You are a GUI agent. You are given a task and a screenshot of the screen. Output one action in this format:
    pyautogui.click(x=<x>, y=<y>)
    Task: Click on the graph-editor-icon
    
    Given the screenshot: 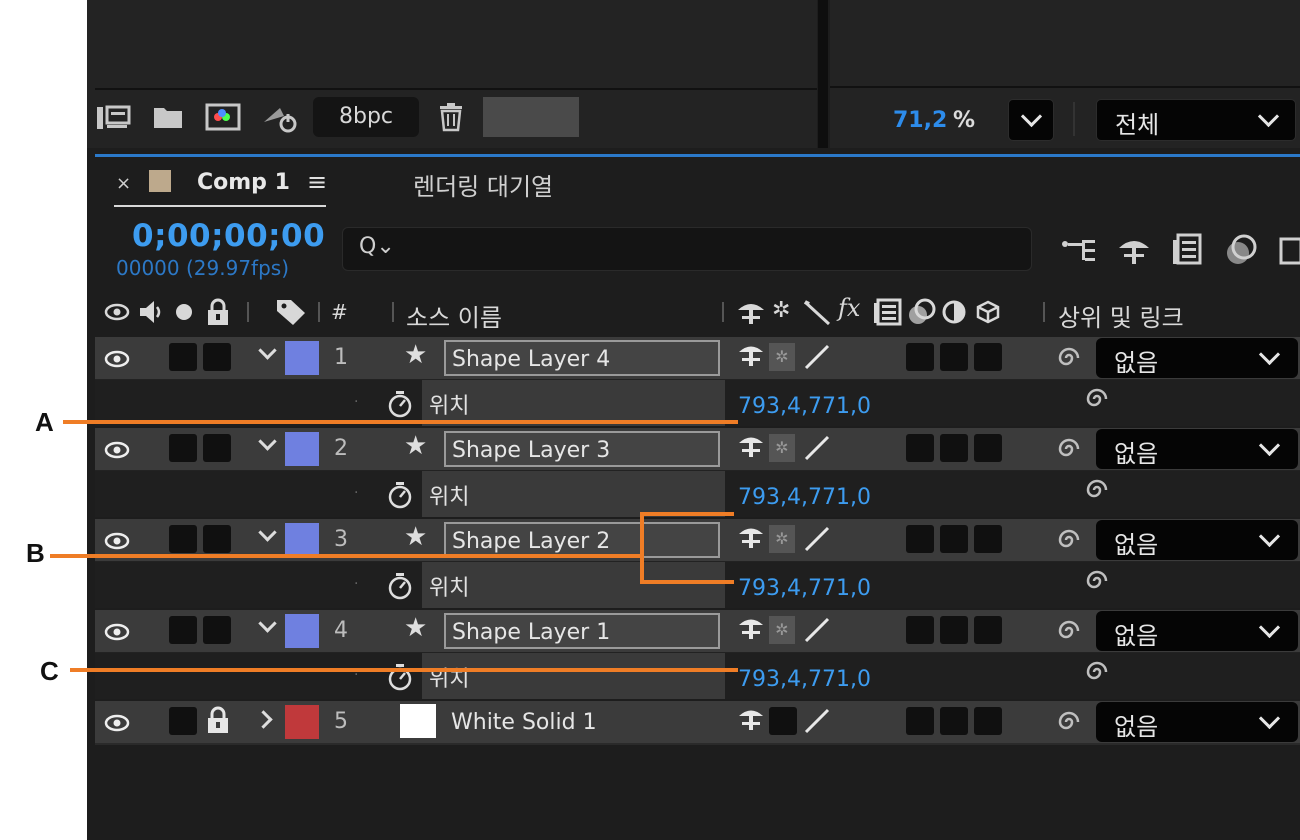 What is the action you would take?
    pyautogui.click(x=1289, y=252)
    